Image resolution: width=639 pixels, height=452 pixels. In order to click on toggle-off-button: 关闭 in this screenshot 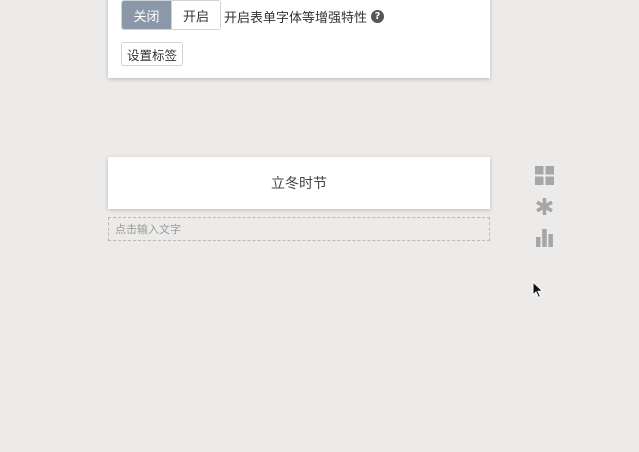, I will do `click(146, 15)`.